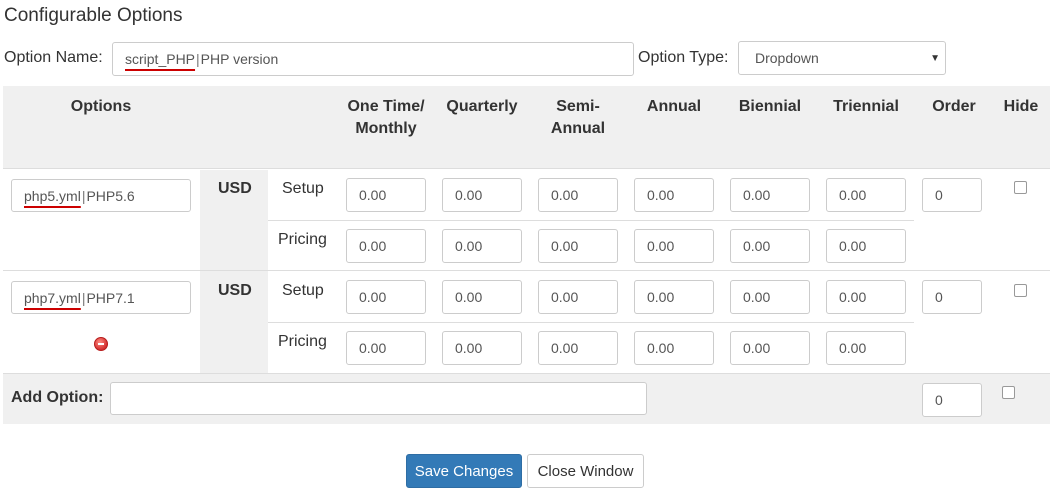 The width and height of the screenshot is (1052, 498). What do you see at coordinates (952, 400) in the screenshot?
I see `add-option-order-input: 0` at bounding box center [952, 400].